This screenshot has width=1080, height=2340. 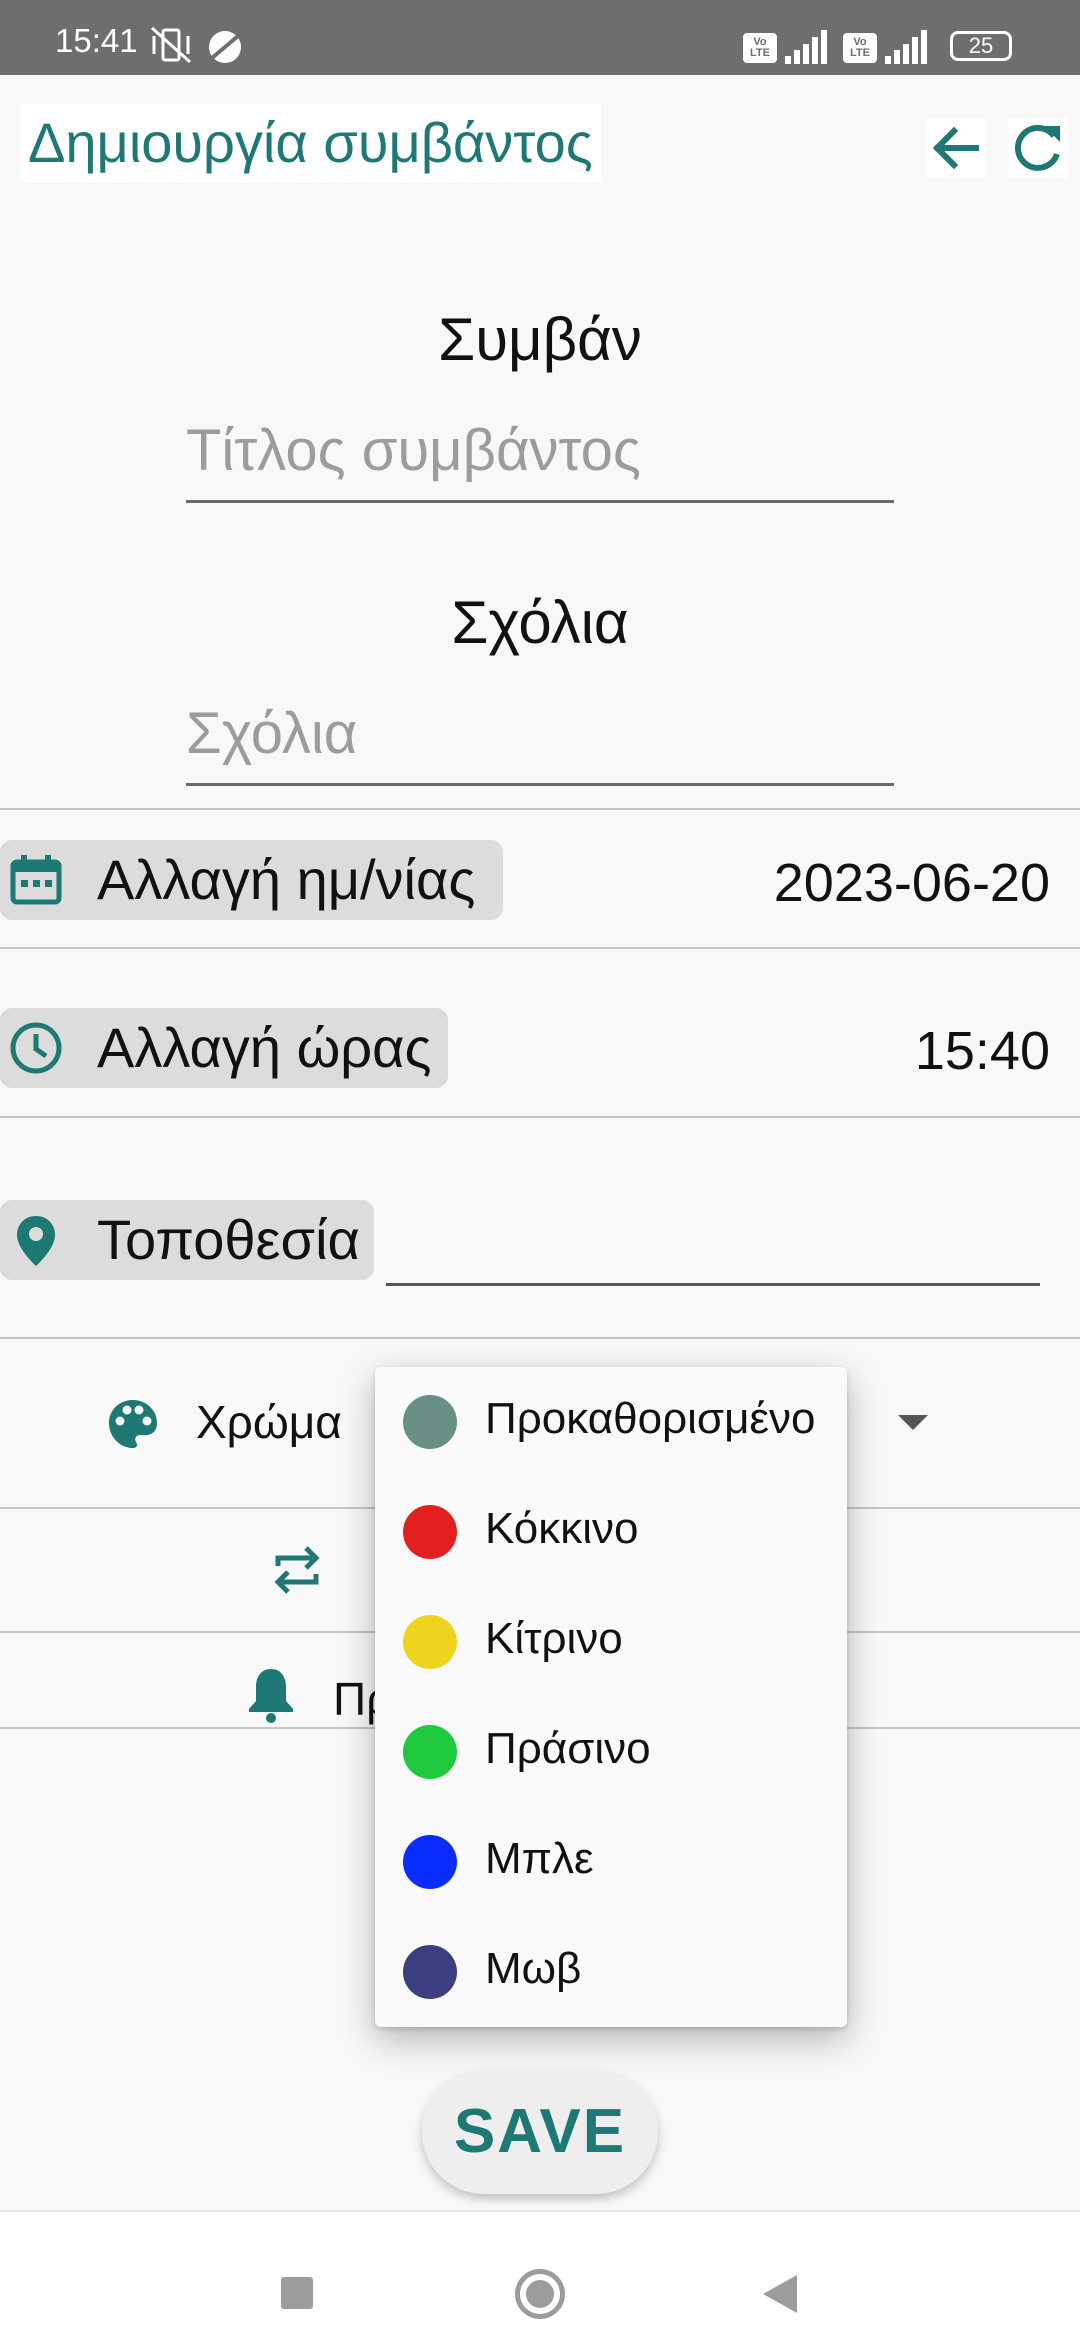 What do you see at coordinates (562, 1528) in the screenshot?
I see `color-option-label: Κόκκινο` at bounding box center [562, 1528].